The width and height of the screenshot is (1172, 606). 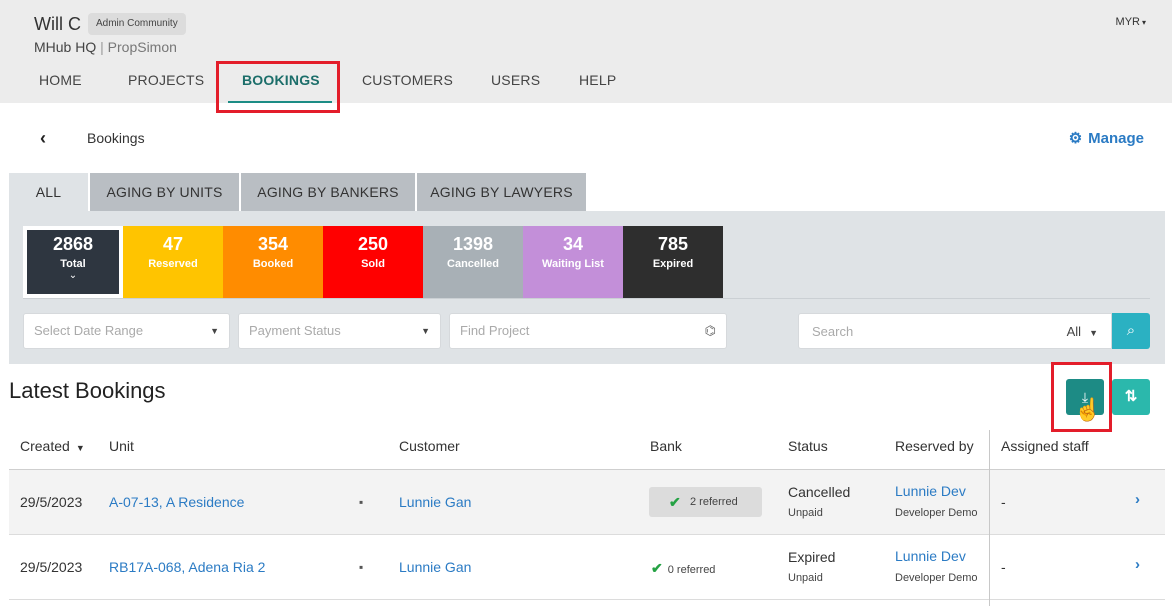 I want to click on column-header-status: Status, so click(x=808, y=446).